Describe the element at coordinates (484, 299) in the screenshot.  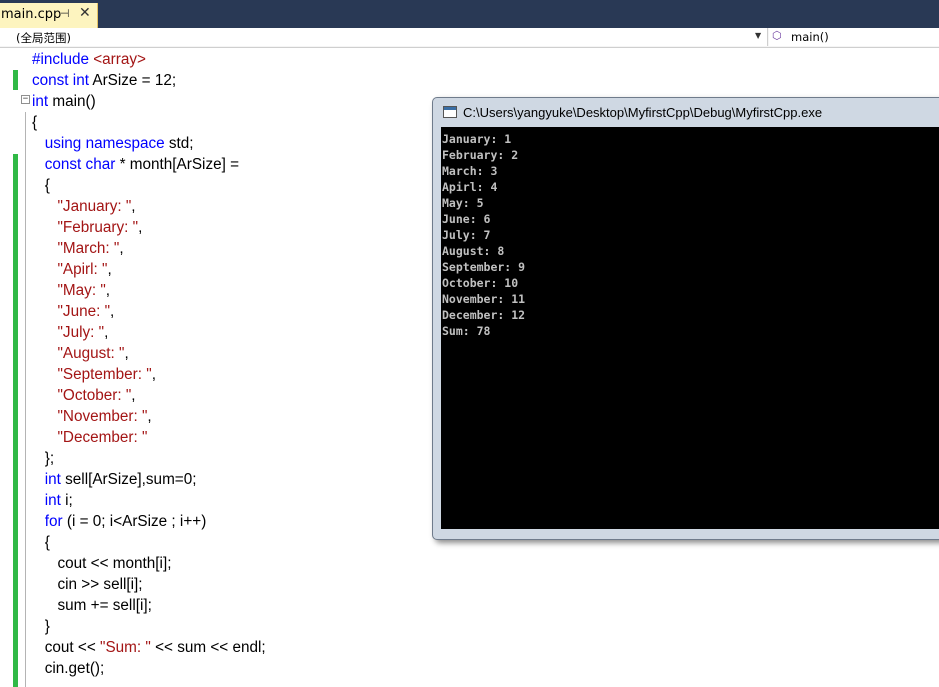
I see `console-output-line: November: 11` at that location.